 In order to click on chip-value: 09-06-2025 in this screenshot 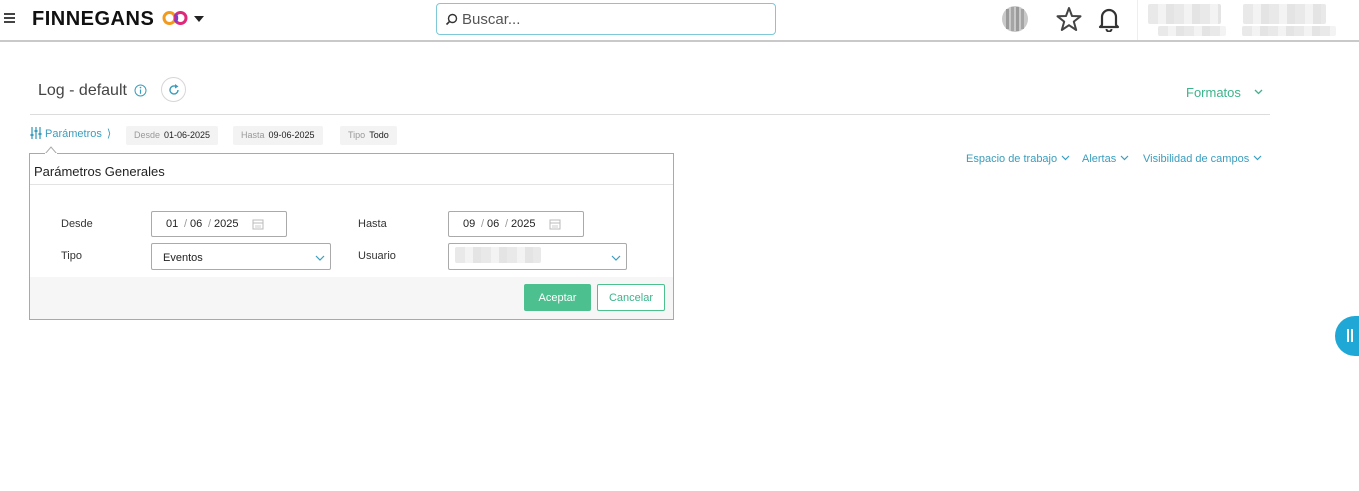, I will do `click(291, 135)`.